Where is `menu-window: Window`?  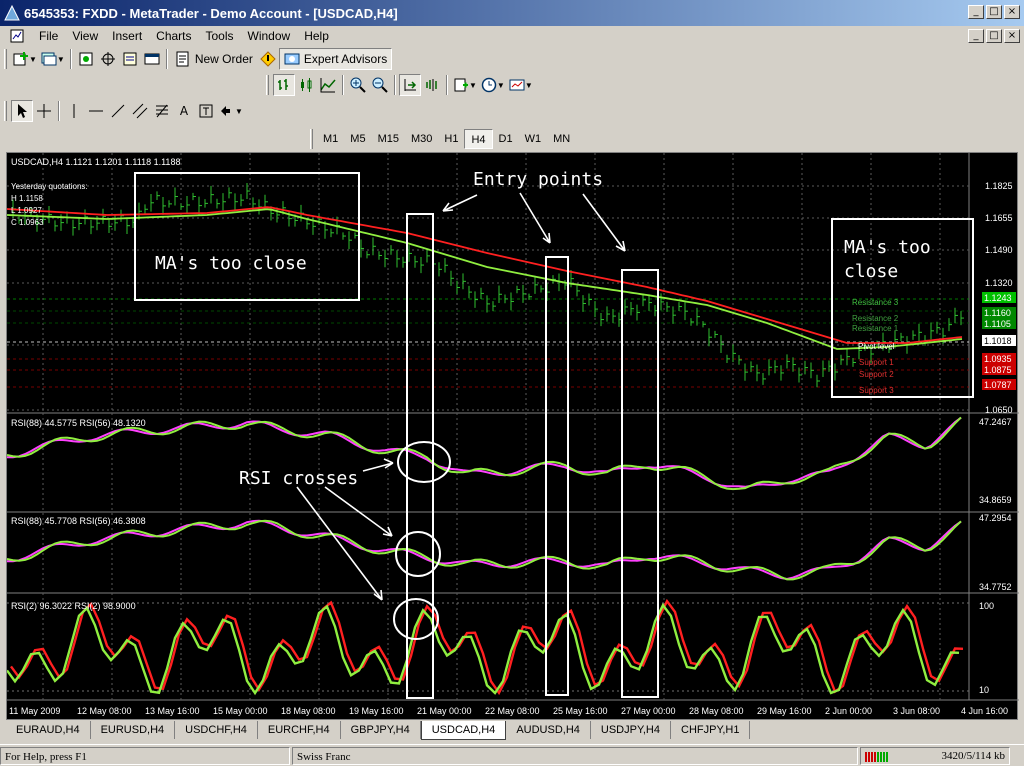 menu-window: Window is located at coordinates (269, 36).